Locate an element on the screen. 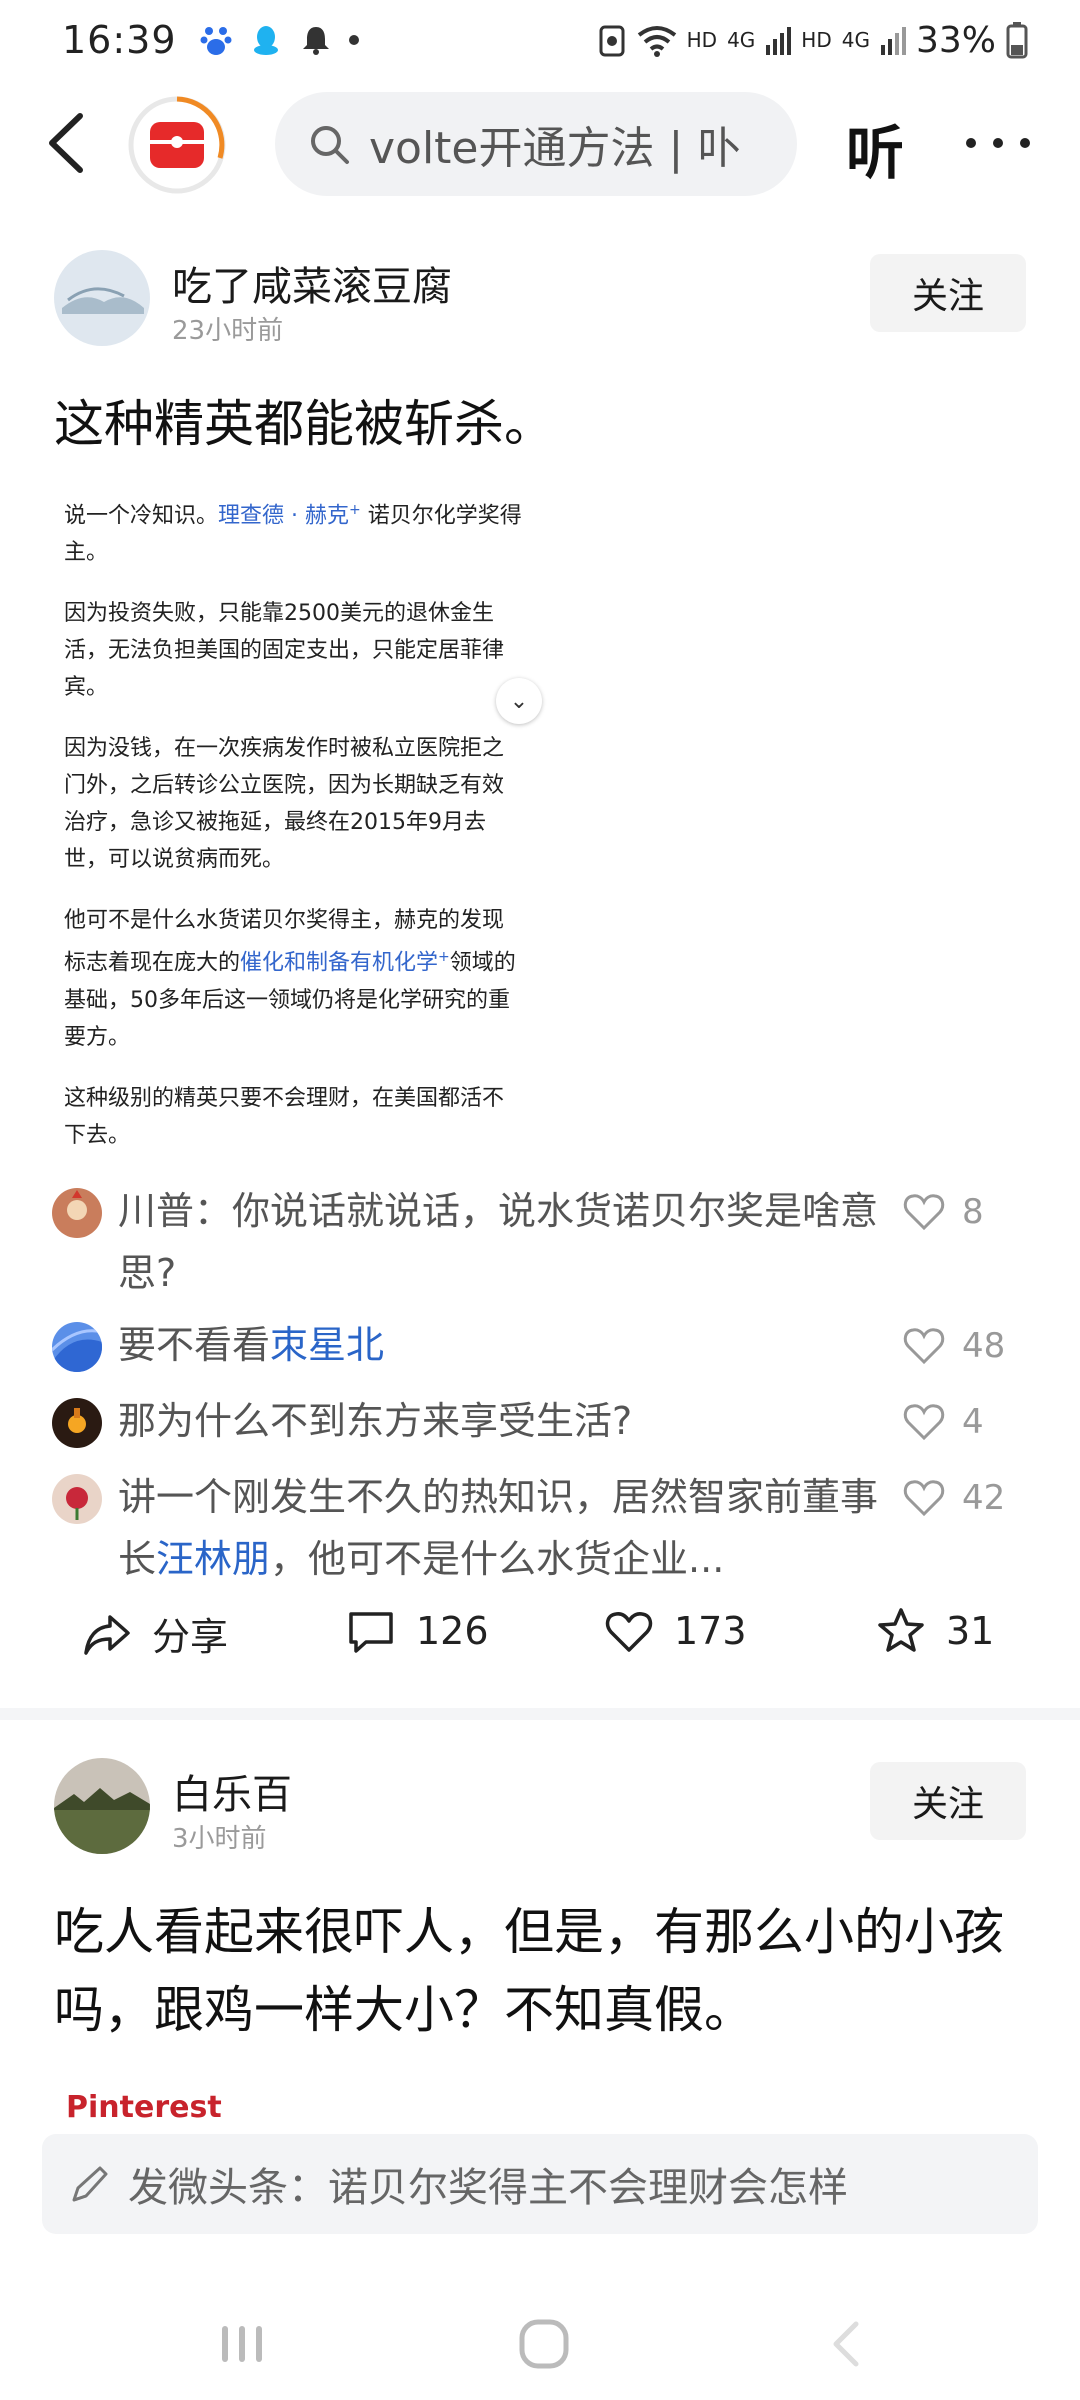  share-button: 分享 is located at coordinates (155, 1633).